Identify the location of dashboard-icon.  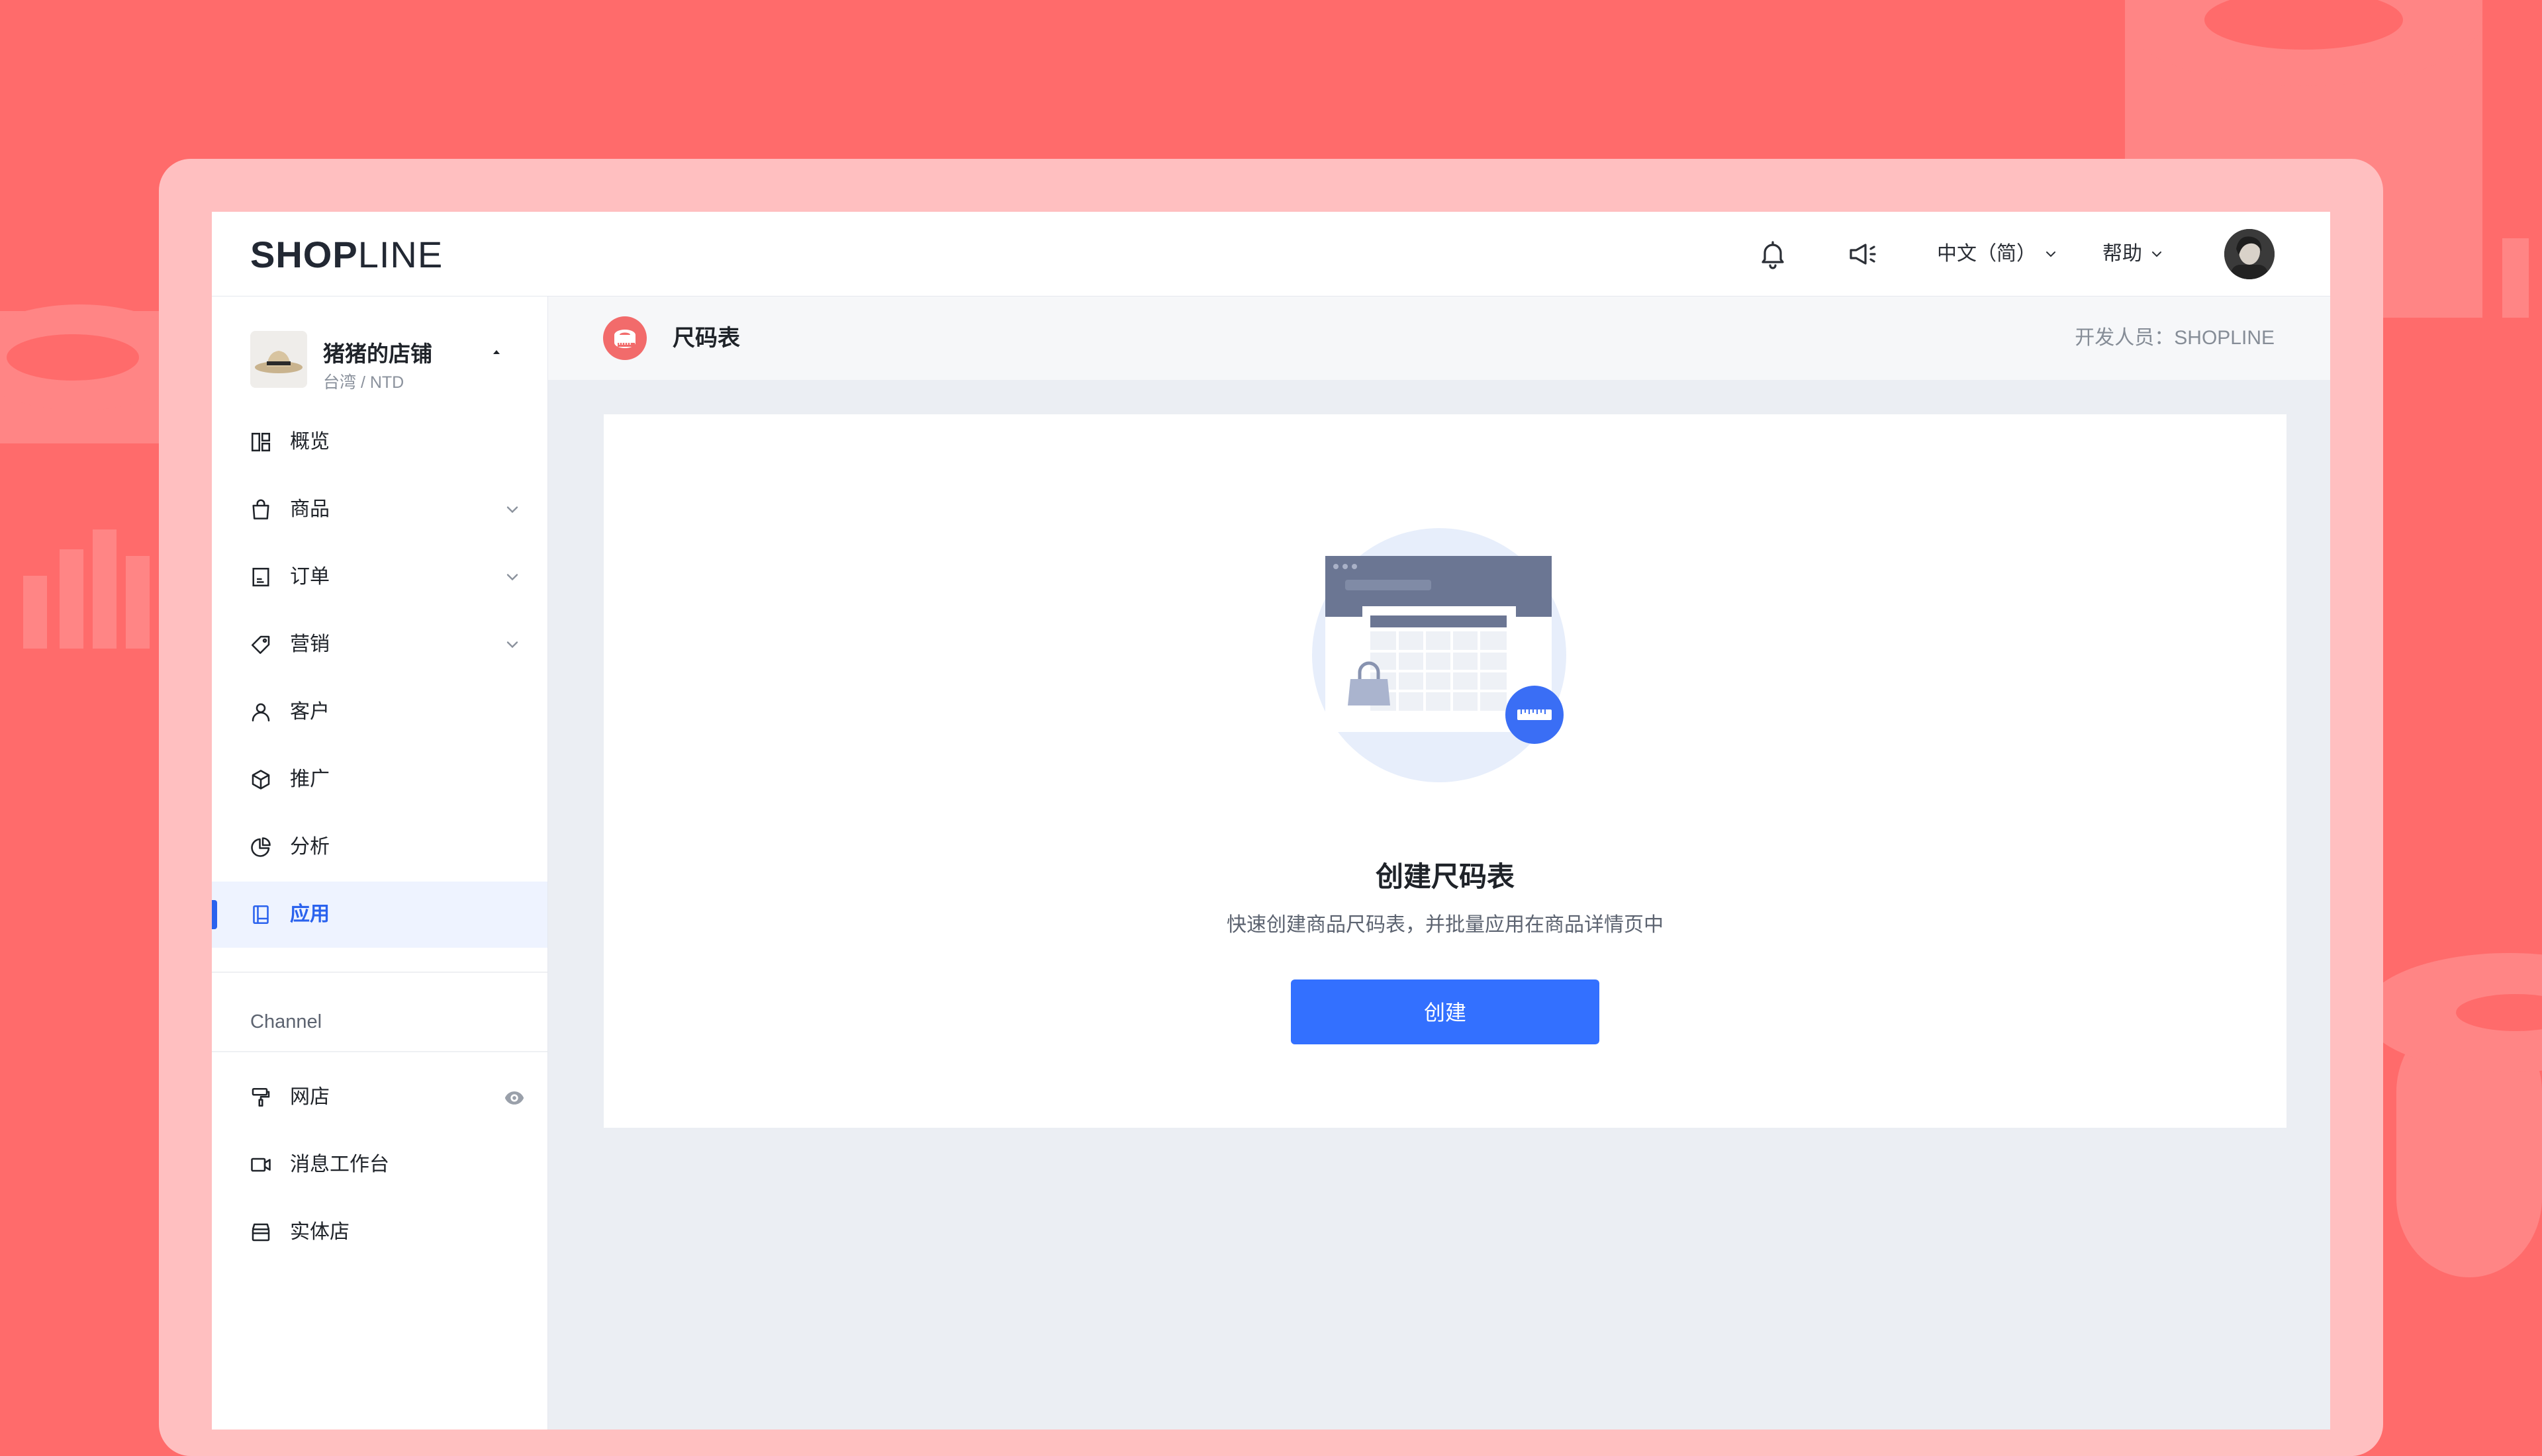
(261, 442).